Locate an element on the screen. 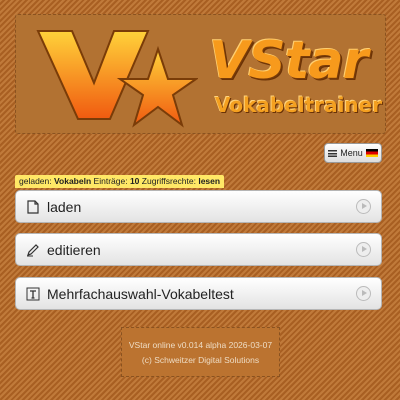 This screenshot has width=400, height=400. status-rights-label: Zugriffsrechte: is located at coordinates (168, 181).